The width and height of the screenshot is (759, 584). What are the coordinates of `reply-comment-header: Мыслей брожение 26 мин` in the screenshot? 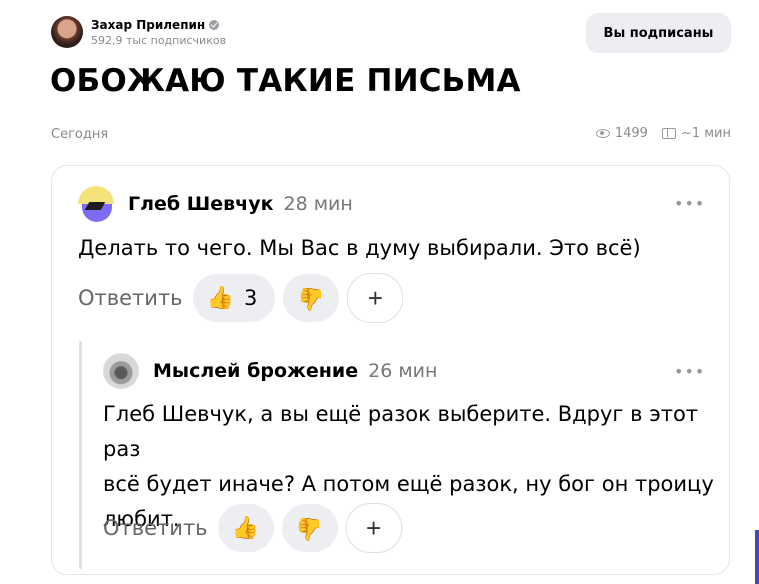 It's located at (270, 371).